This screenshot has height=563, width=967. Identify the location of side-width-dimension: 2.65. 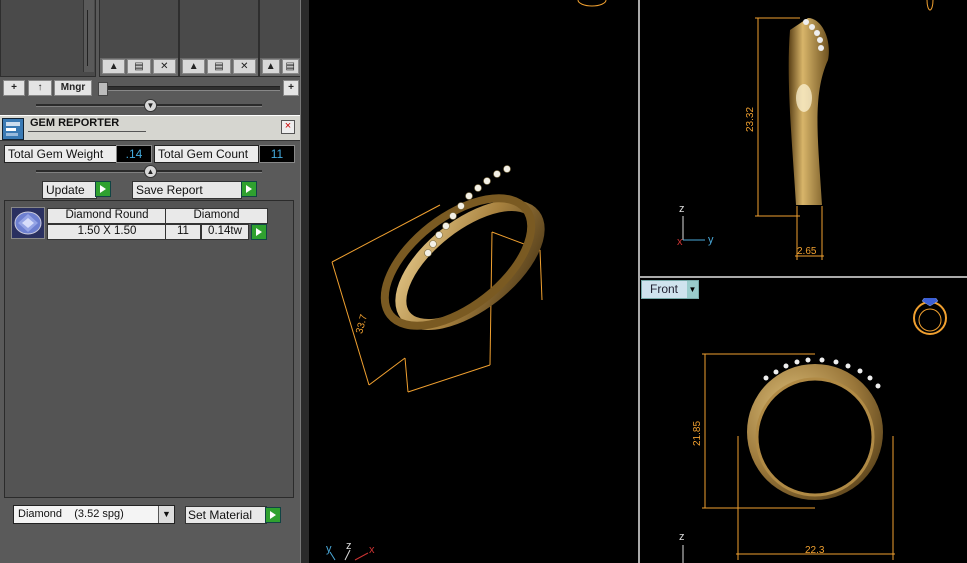
(807, 251).